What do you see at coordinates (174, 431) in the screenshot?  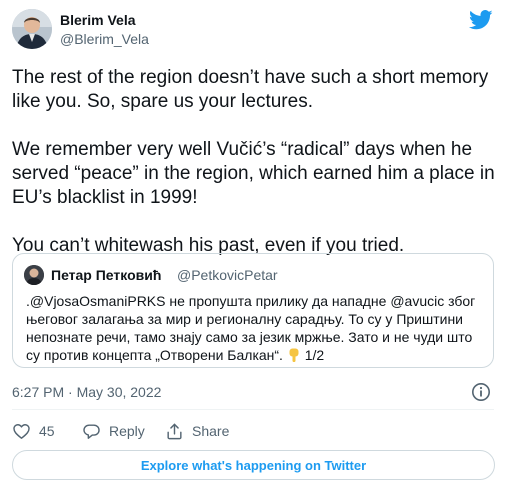 I see `share-icon` at bounding box center [174, 431].